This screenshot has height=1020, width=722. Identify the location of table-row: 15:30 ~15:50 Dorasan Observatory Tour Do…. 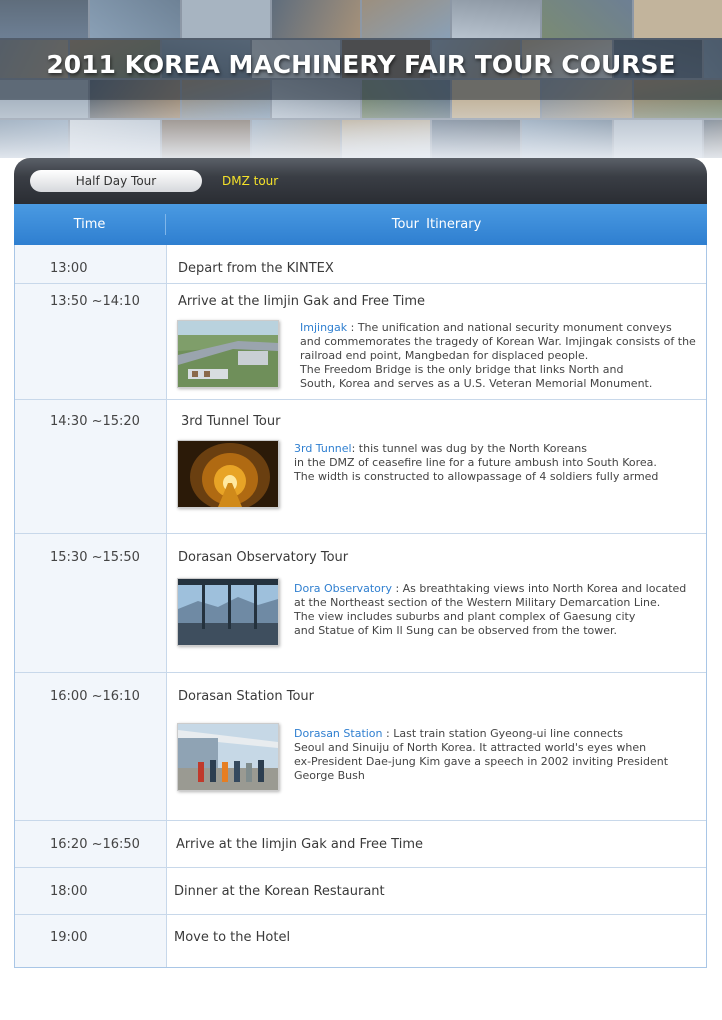
(360, 603).